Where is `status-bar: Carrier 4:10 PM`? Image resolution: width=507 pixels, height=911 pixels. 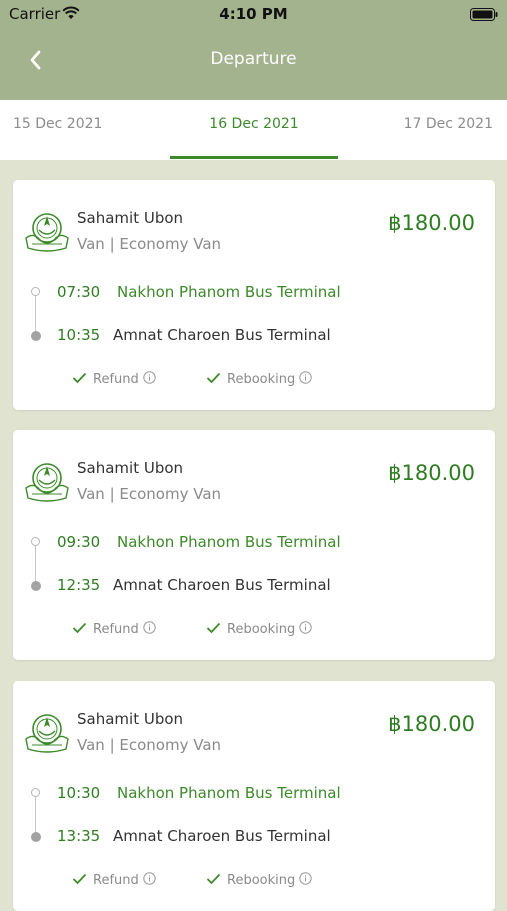
status-bar: Carrier 4:10 PM is located at coordinates (253, 14).